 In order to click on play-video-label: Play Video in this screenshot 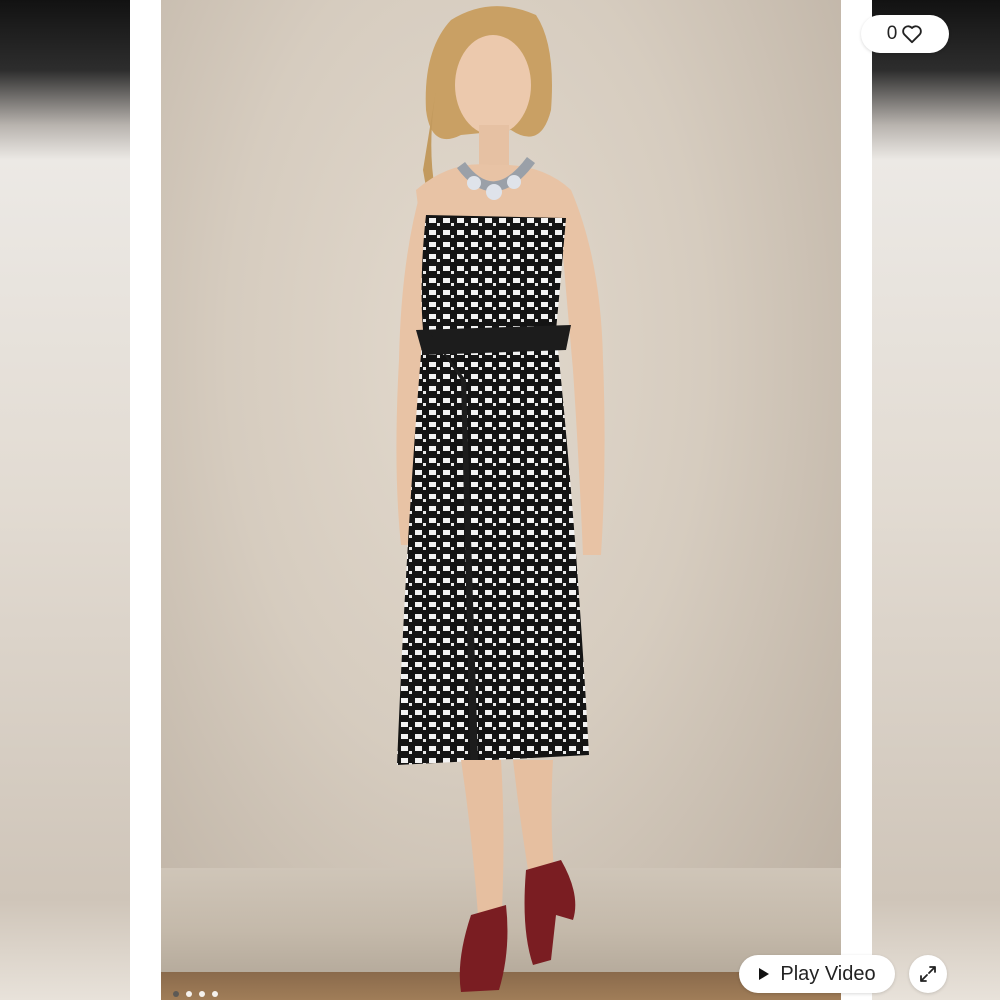, I will do `click(828, 973)`.